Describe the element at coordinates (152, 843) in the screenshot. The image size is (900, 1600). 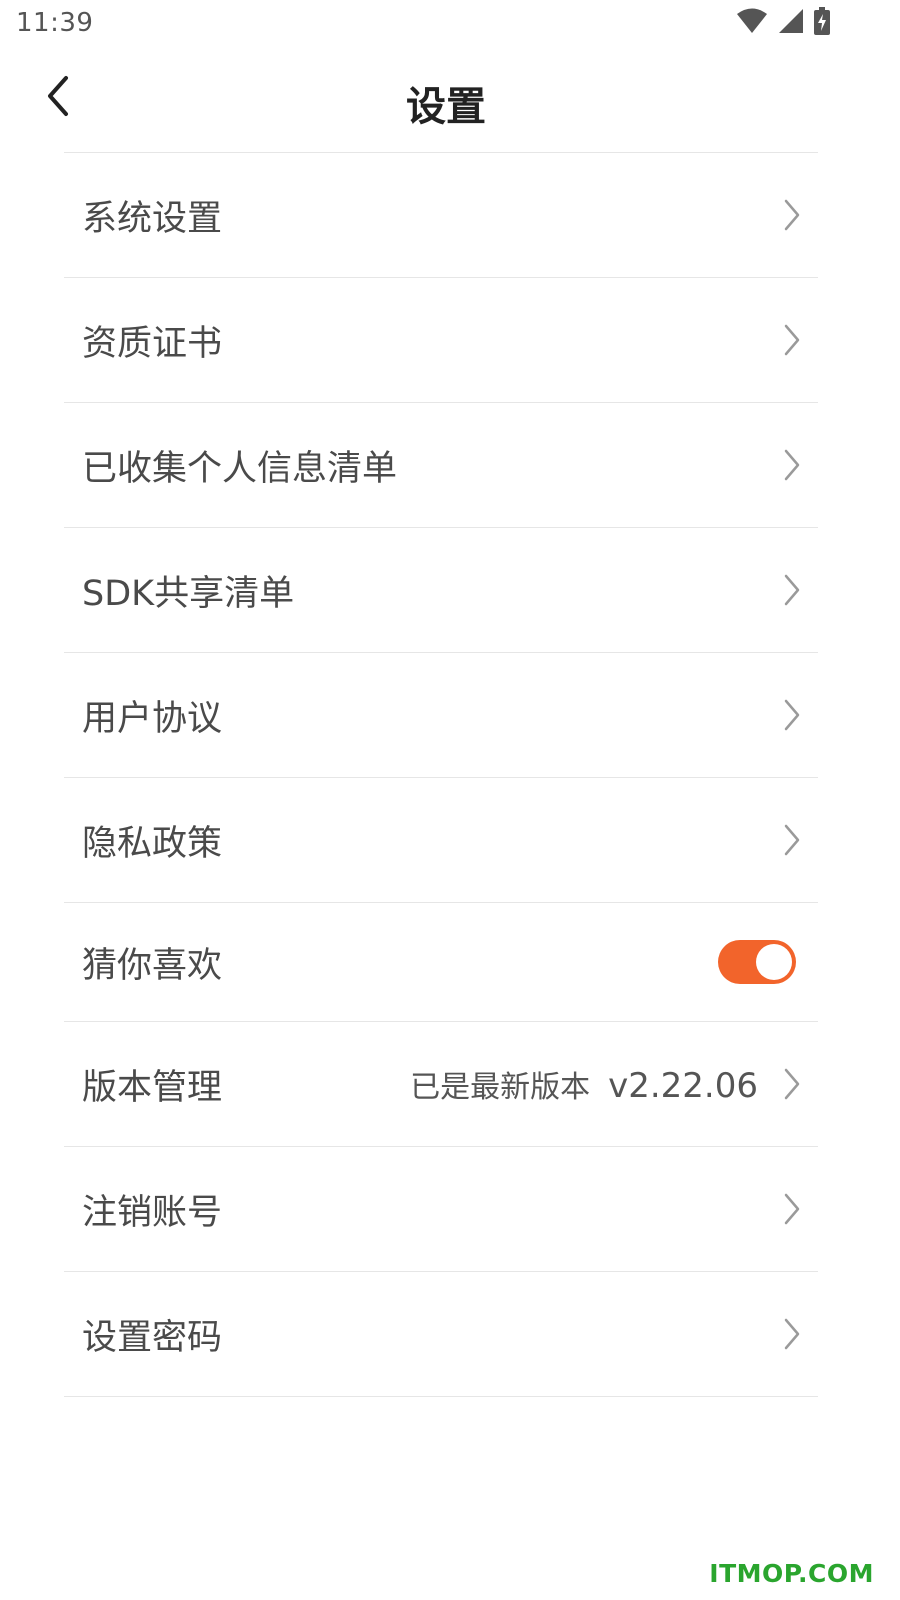
I see `menu-item-label: 隐私政策` at that location.